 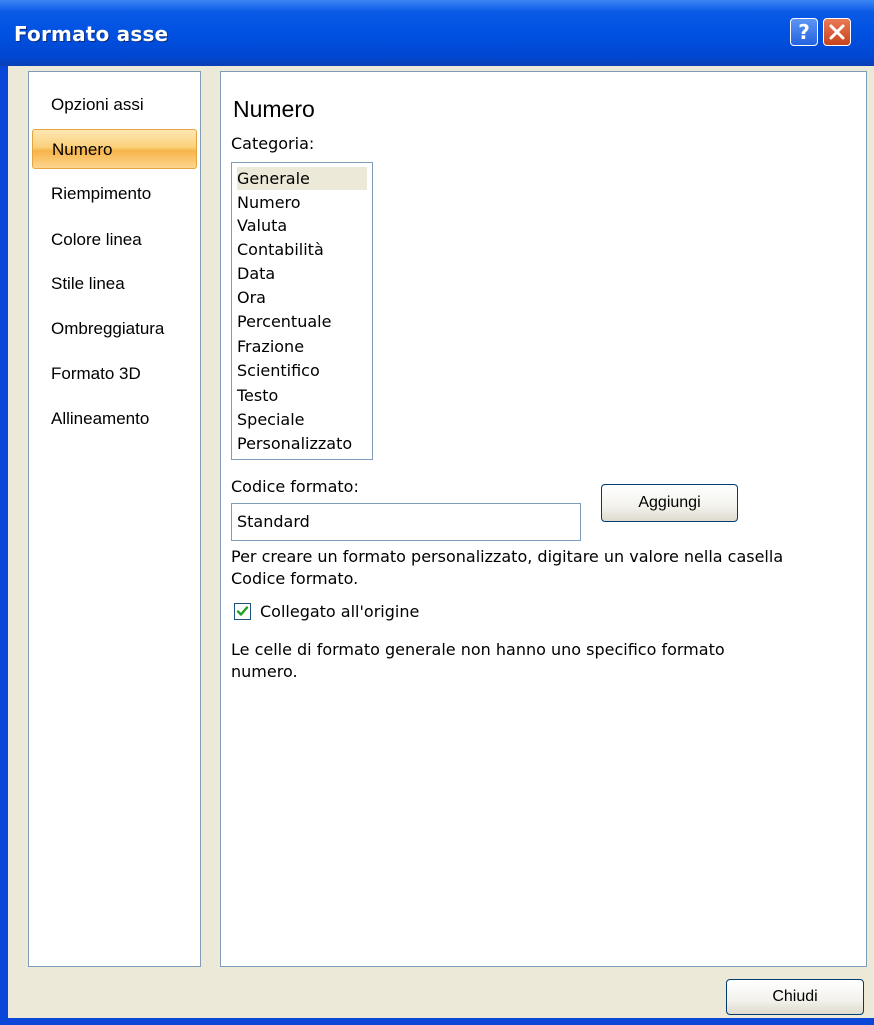 I want to click on linked-to-source-checkbox, so click(x=242, y=611).